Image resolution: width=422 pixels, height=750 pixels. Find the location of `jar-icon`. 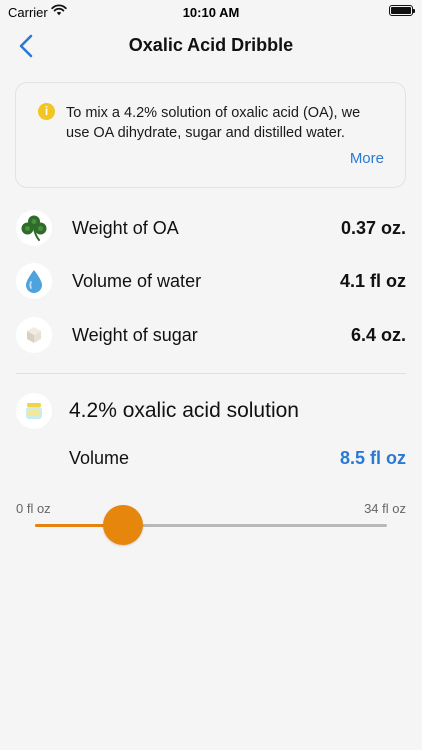

jar-icon is located at coordinates (34, 411).